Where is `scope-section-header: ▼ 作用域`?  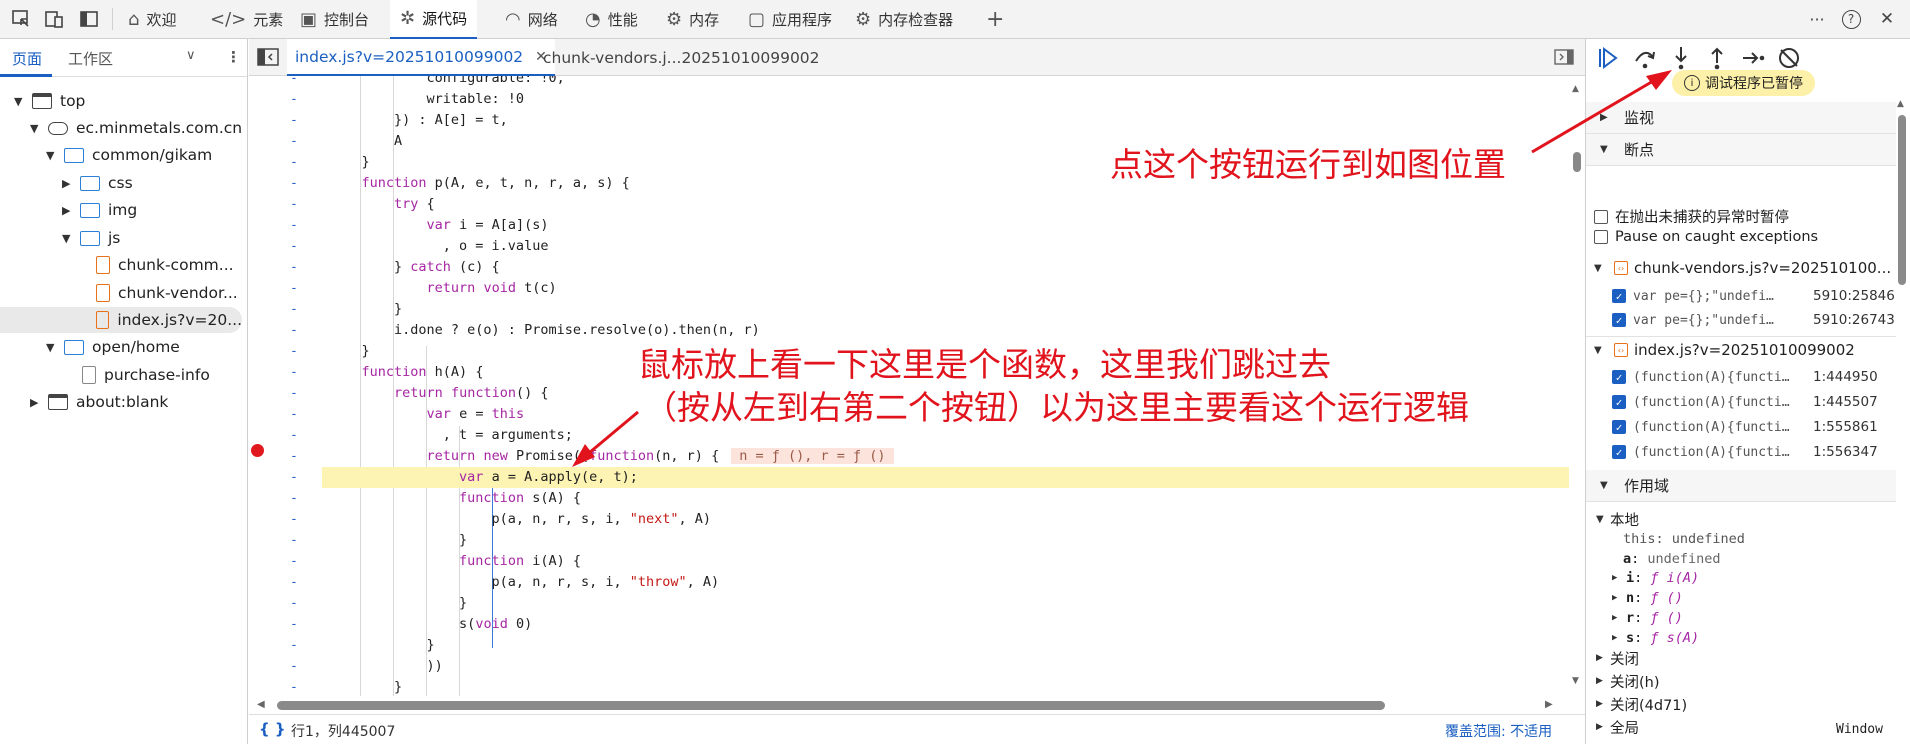 scope-section-header: ▼ 作用域 is located at coordinates (1741, 486).